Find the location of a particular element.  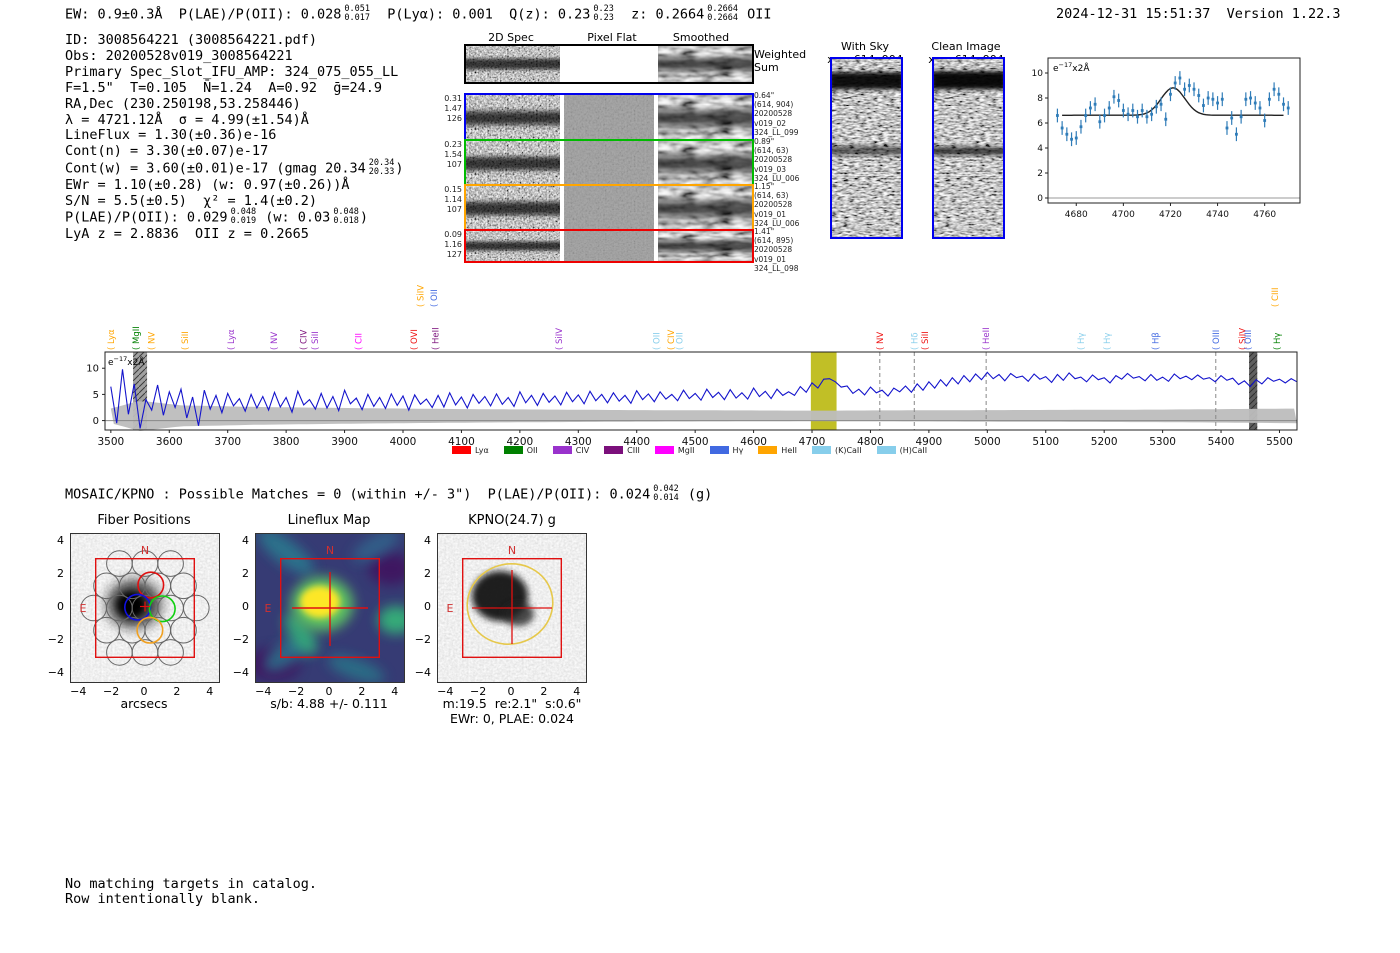

clean-image-title-text: Clean Image is located at coordinates (966, 46).